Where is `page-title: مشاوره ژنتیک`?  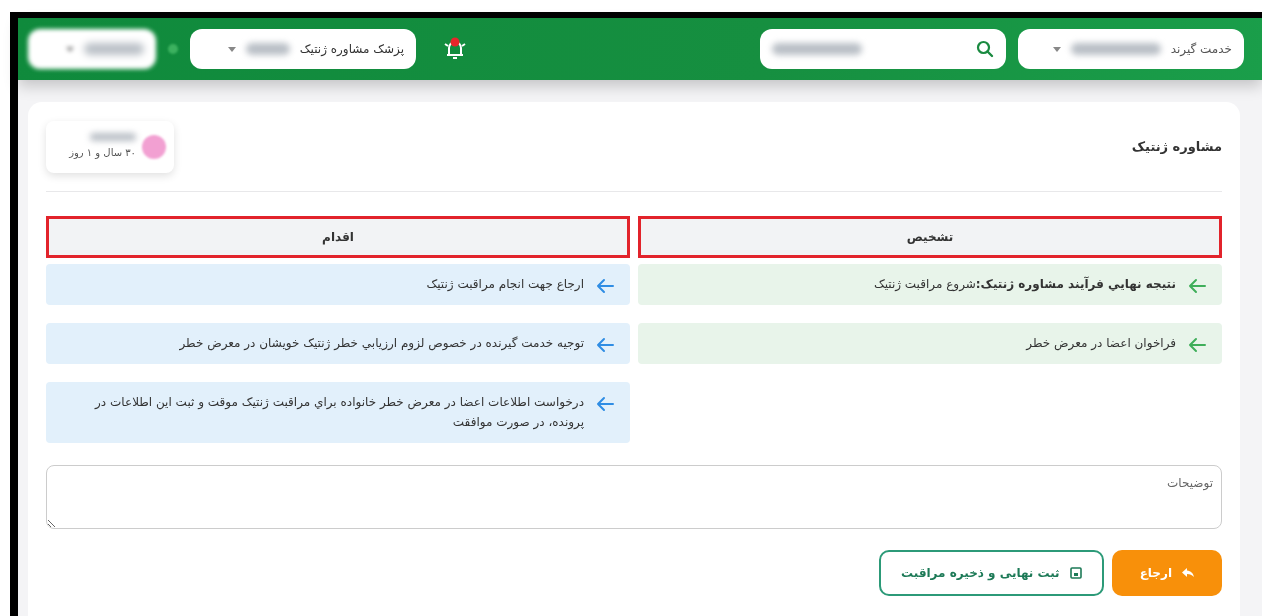
page-title: مشاوره ژنتیک is located at coordinates (1176, 146).